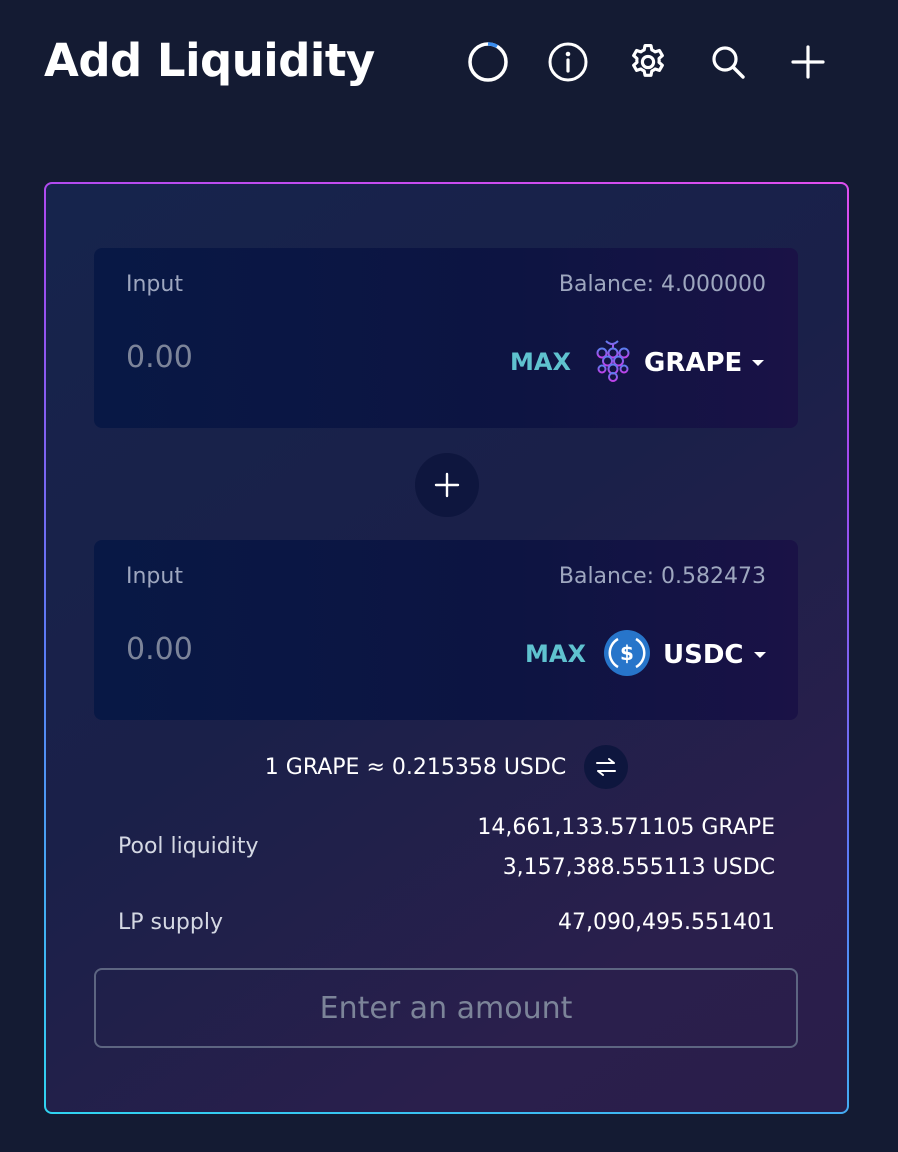 The width and height of the screenshot is (898, 1152). What do you see at coordinates (276, 649) in the screenshot?
I see `input-b-amount` at bounding box center [276, 649].